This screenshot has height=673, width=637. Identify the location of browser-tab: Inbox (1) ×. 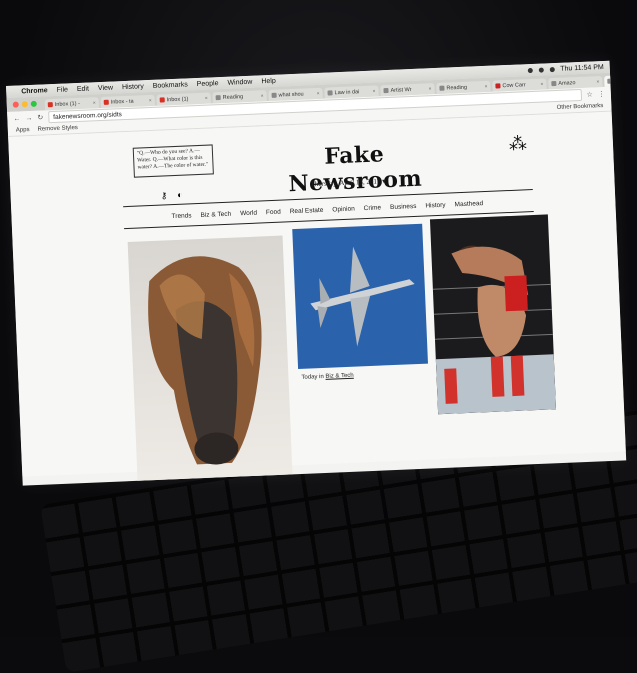
(183, 99).